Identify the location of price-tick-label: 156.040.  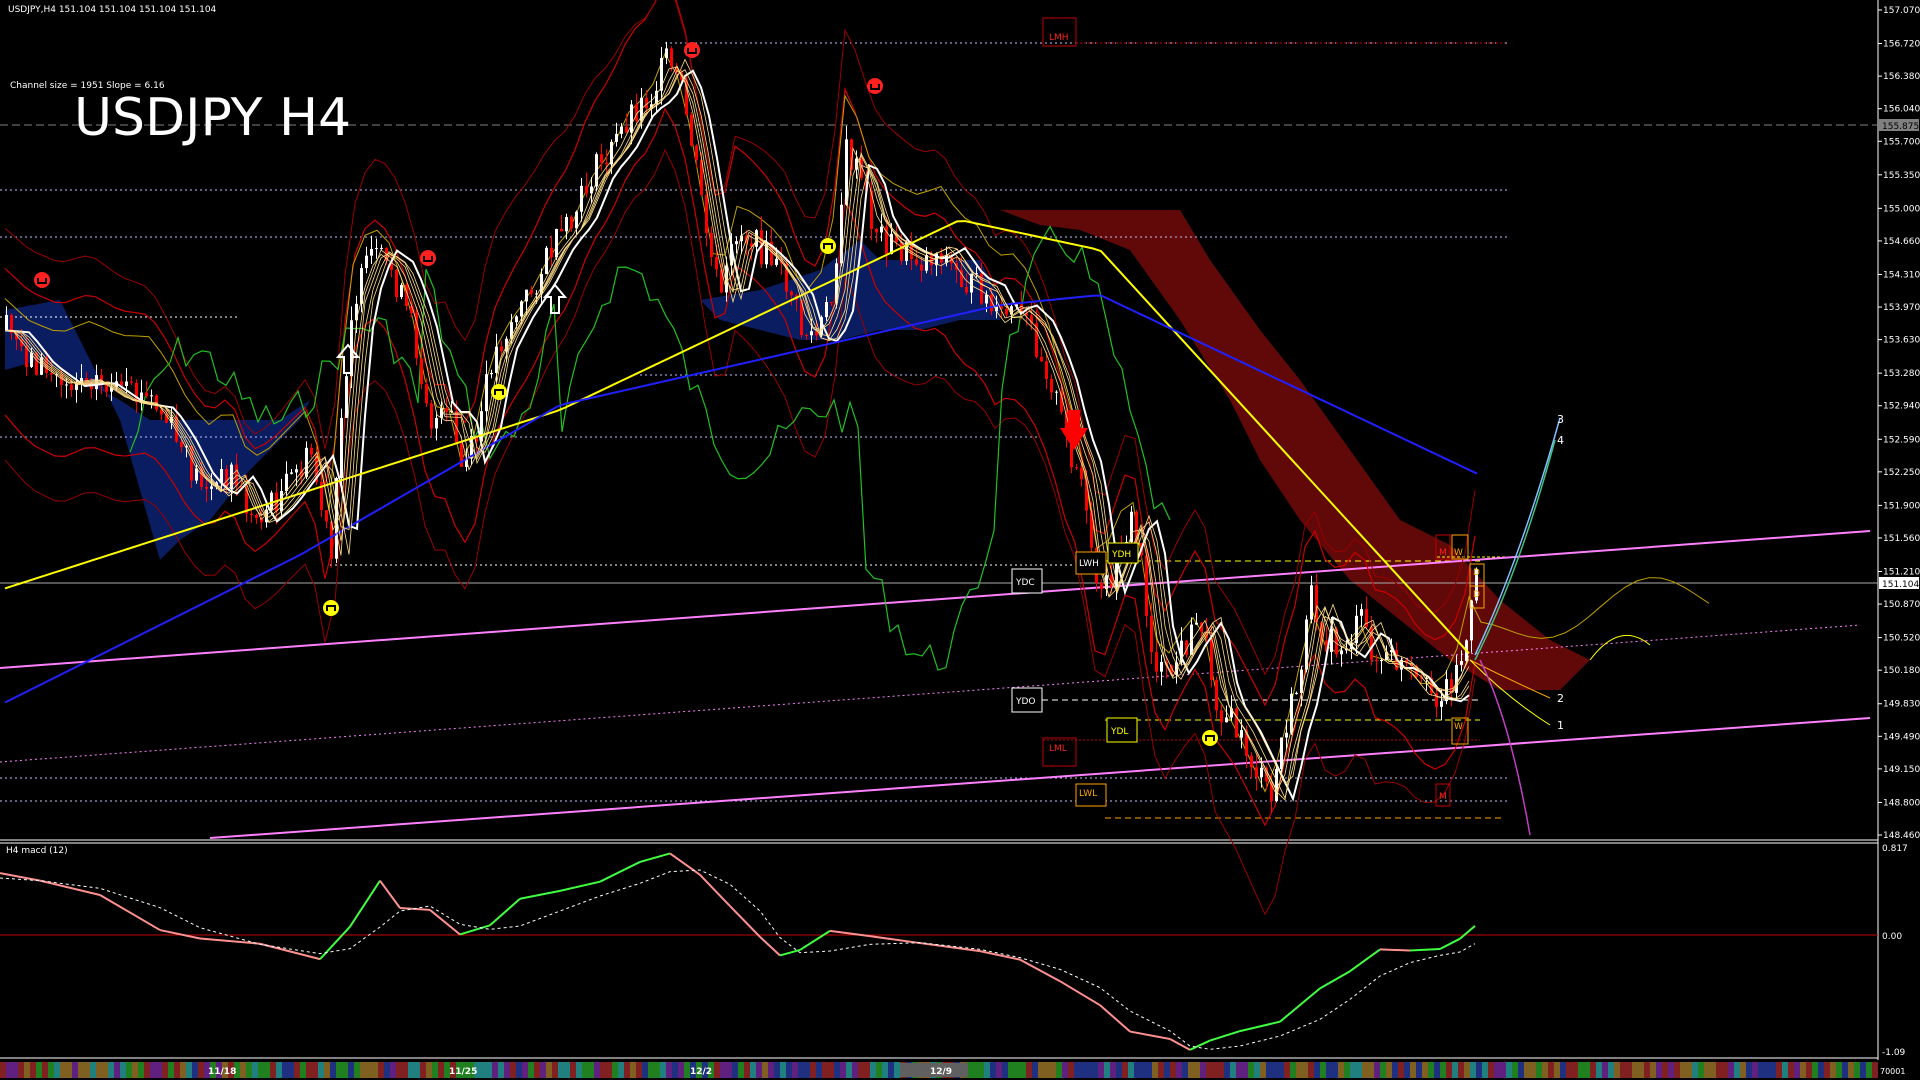
(1901, 110).